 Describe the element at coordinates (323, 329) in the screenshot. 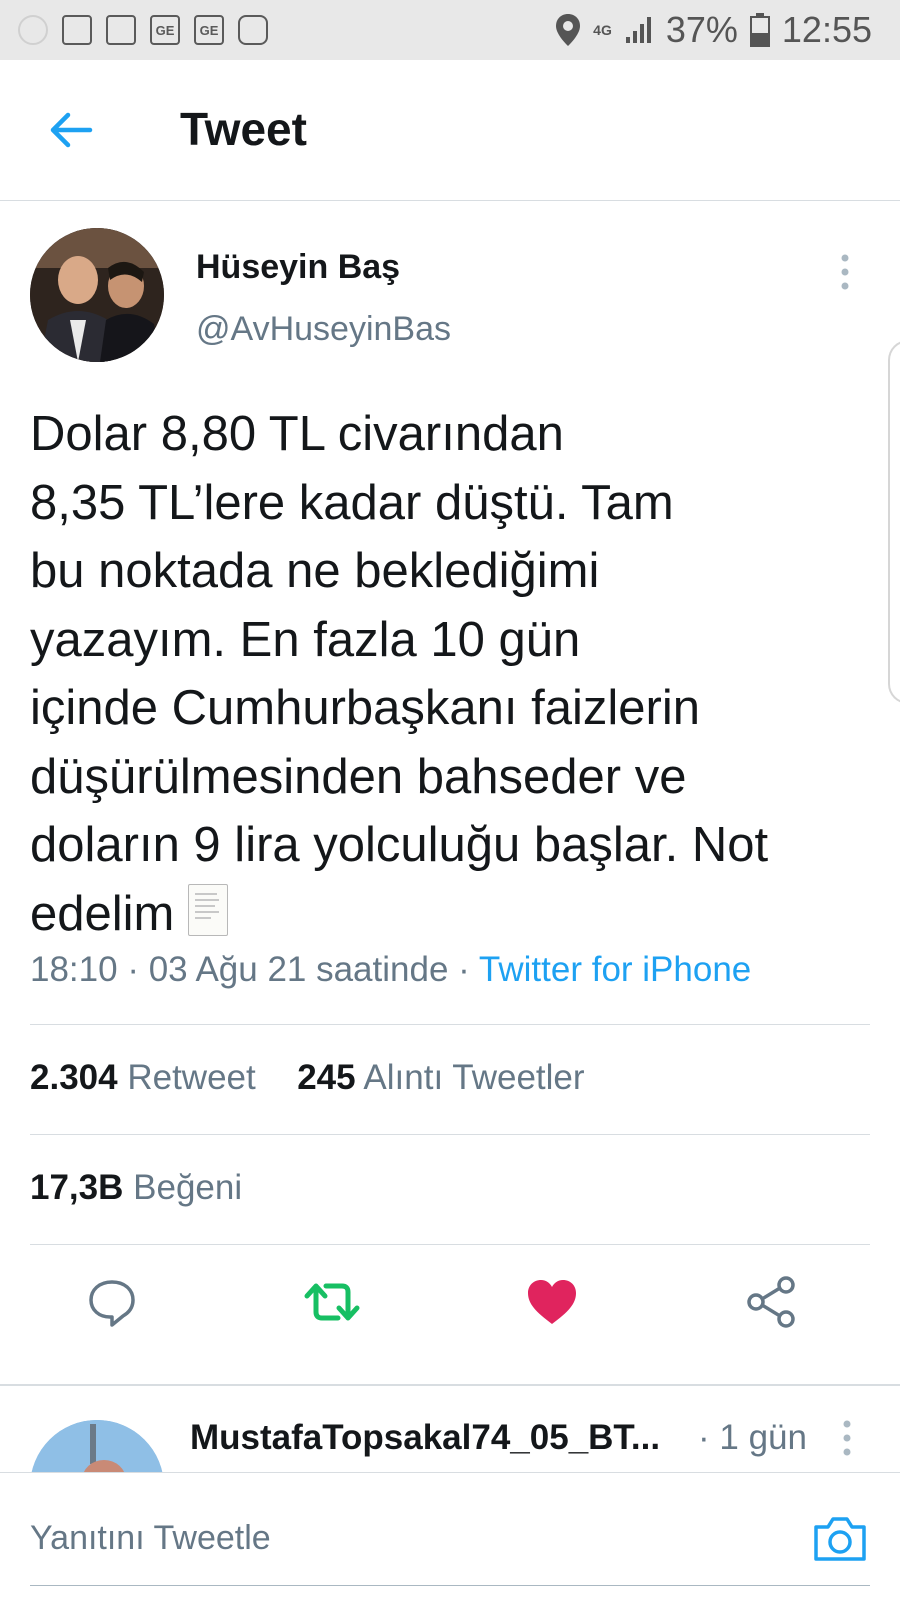

I see `author-handle: @AvHuseyinBas` at that location.